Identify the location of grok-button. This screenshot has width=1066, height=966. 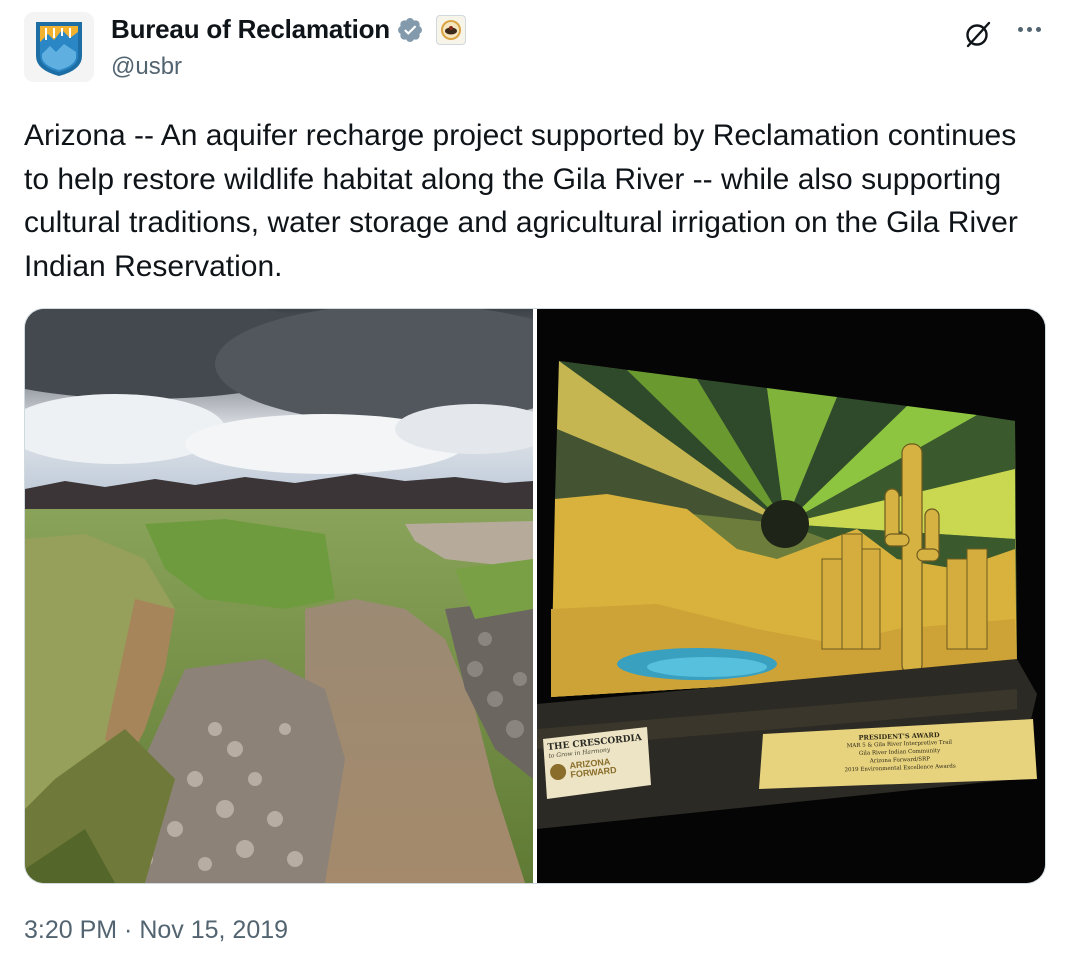
(978, 34).